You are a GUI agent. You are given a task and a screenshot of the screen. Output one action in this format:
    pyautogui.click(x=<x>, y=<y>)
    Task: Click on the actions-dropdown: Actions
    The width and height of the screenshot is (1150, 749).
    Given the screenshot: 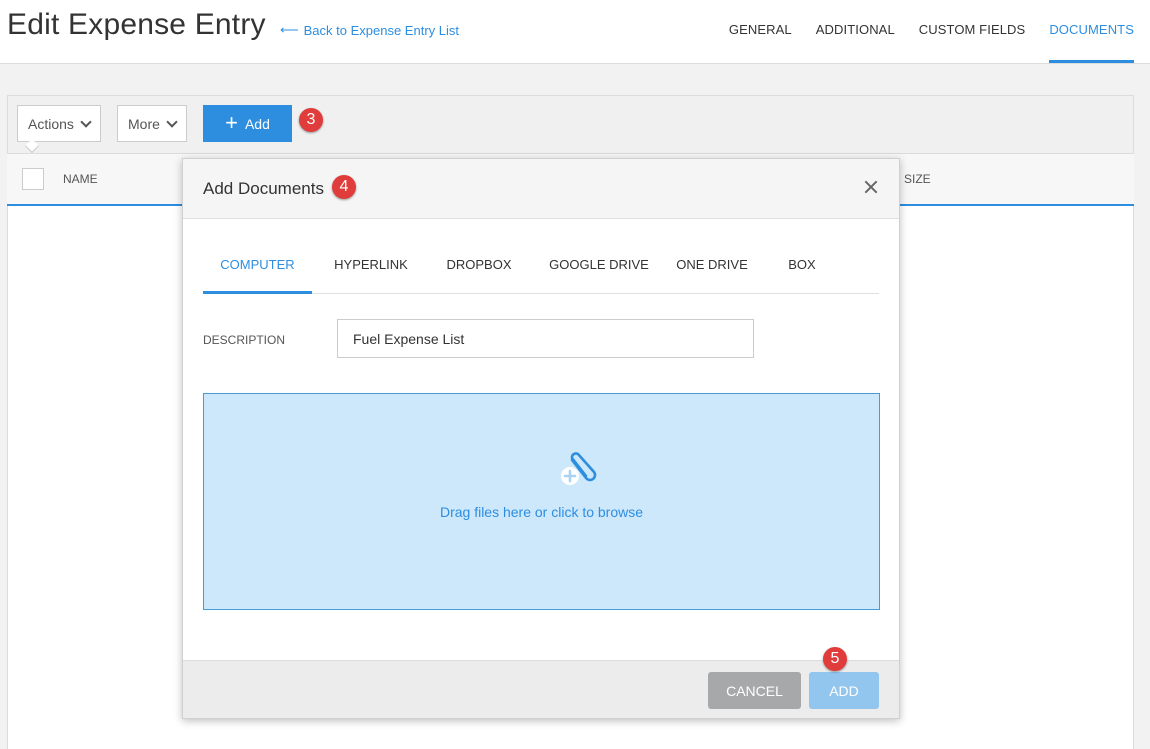 What is the action you would take?
    pyautogui.click(x=59, y=123)
    